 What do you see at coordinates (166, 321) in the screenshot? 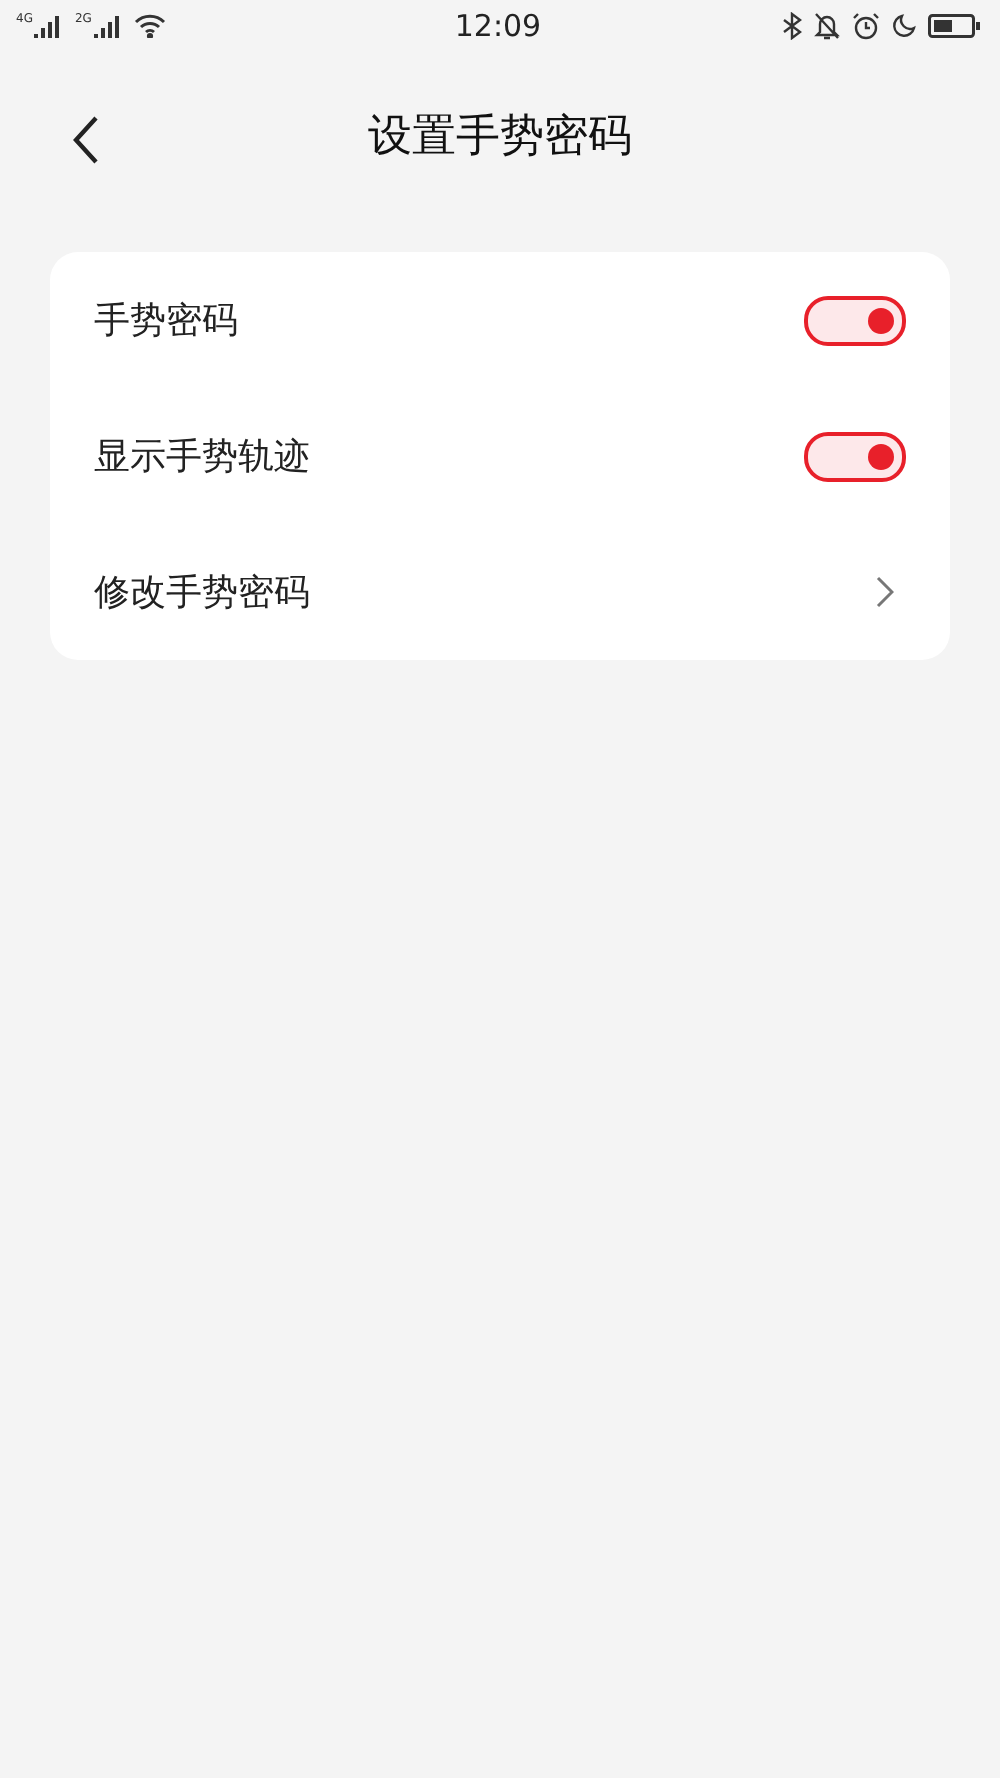
I see `setting-label: 手势密码` at bounding box center [166, 321].